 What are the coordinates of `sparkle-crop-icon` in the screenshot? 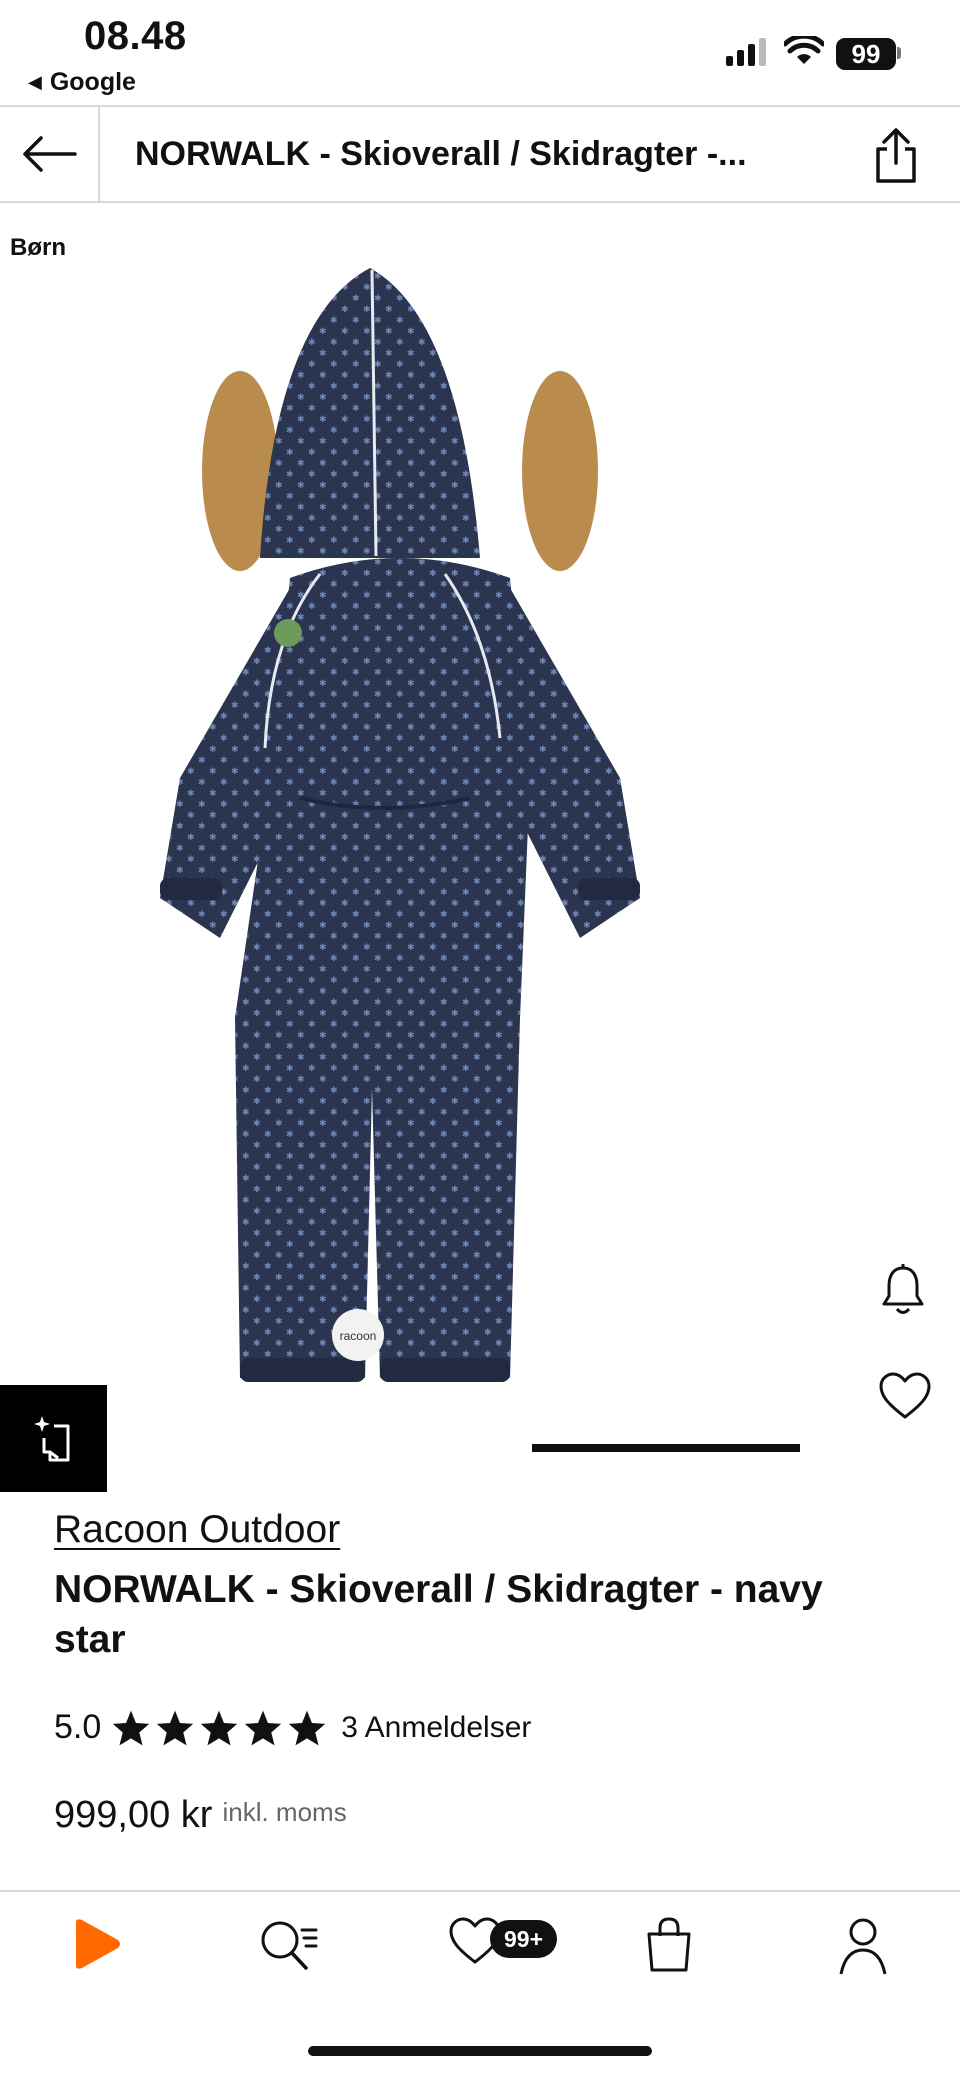 It's located at (51, 1438).